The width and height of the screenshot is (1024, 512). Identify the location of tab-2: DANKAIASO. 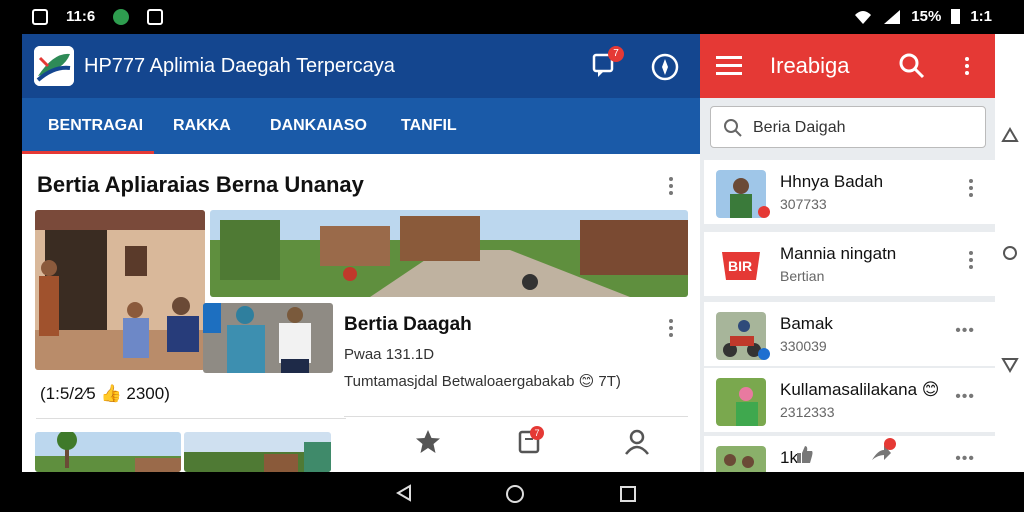
(318, 126).